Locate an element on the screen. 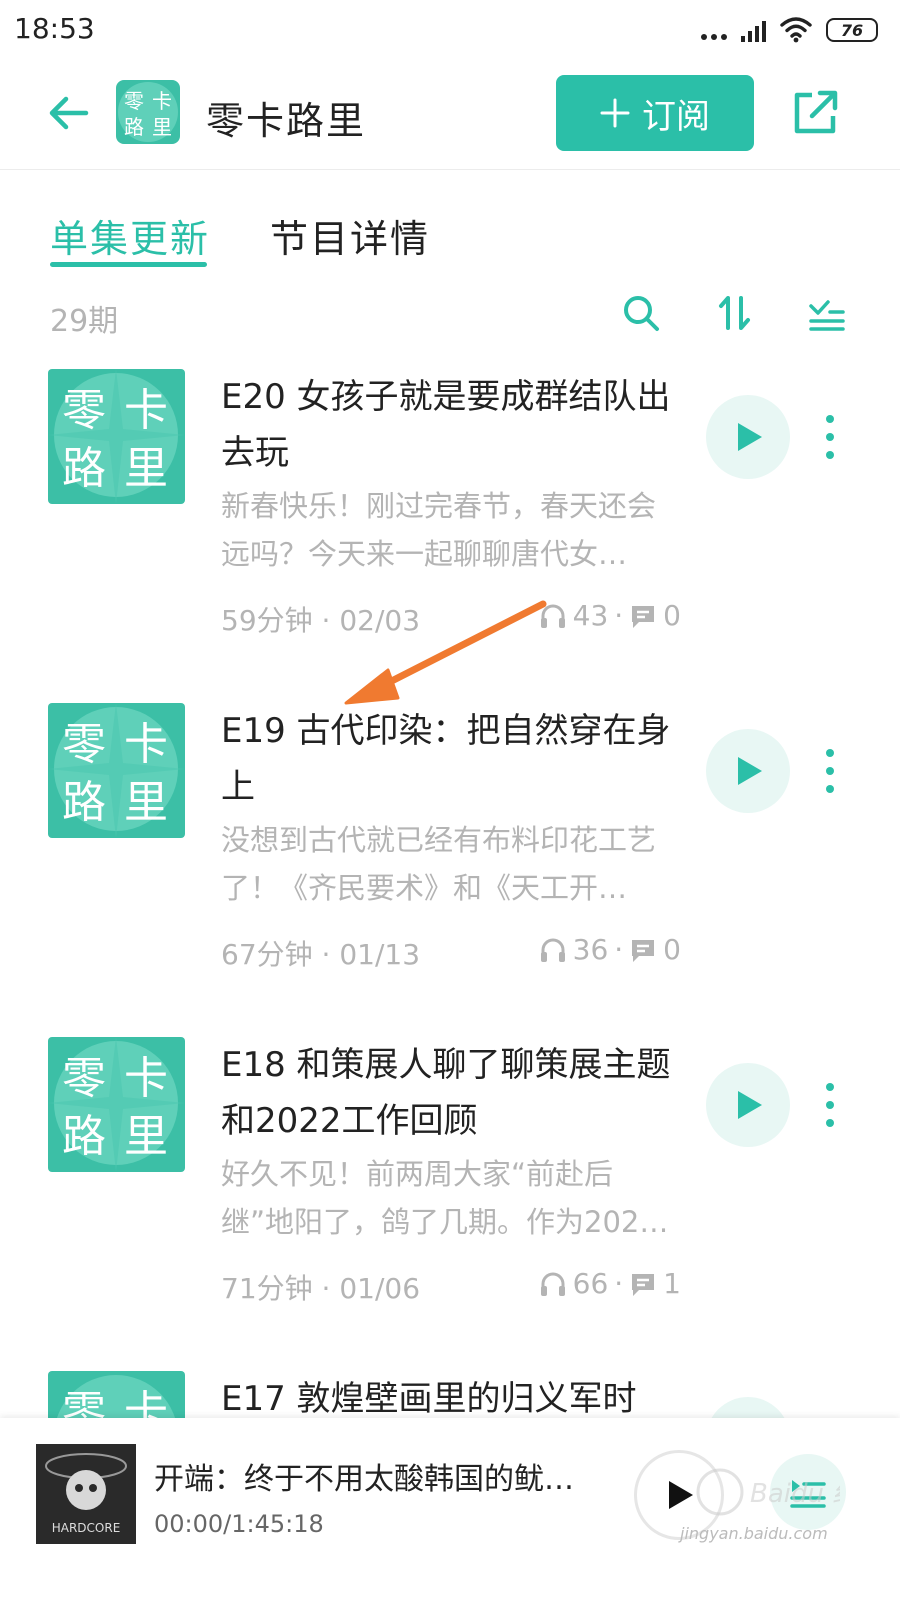 This screenshot has width=900, height=1600. episode-duration-date: 67分钟 · 01/13 is located at coordinates (321, 954).